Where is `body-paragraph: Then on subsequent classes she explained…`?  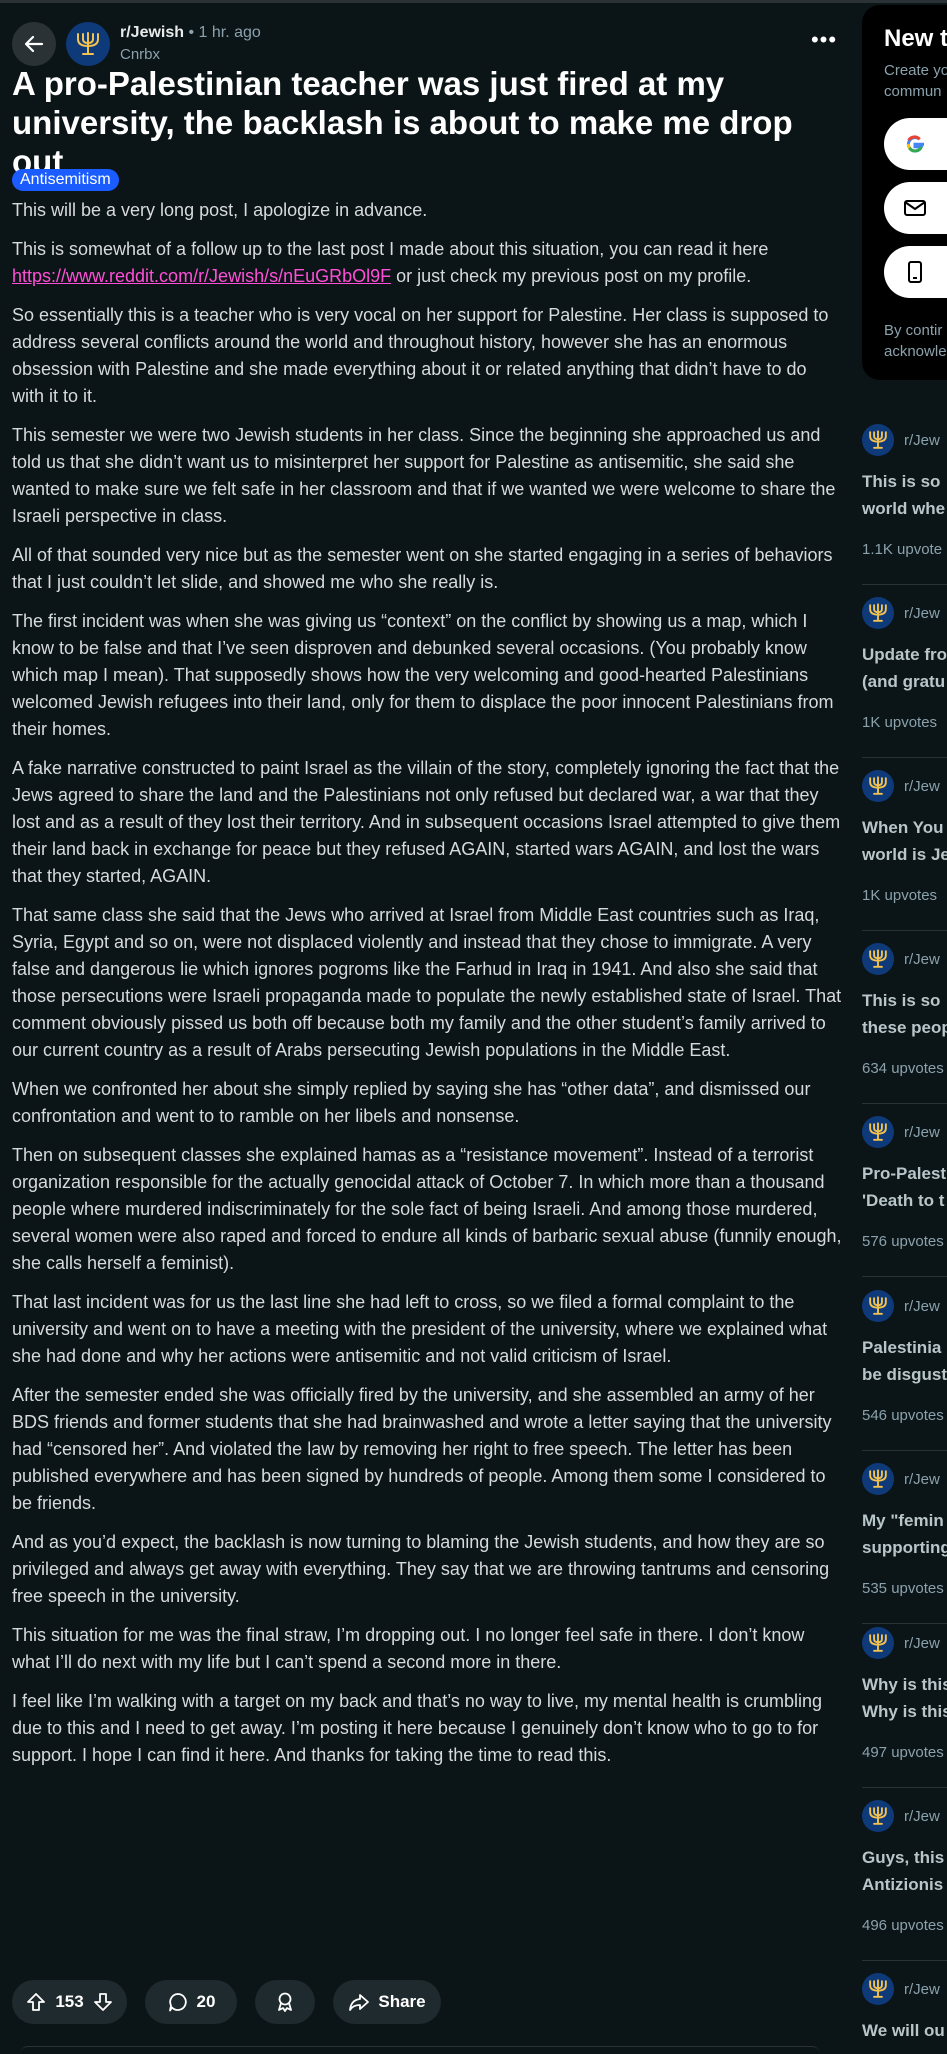 body-paragraph: Then on subsequent classes she explained… is located at coordinates (427, 1209).